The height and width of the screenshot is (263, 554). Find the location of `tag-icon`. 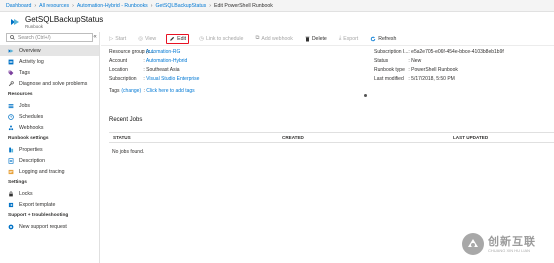

tag-icon is located at coordinates (11, 72).